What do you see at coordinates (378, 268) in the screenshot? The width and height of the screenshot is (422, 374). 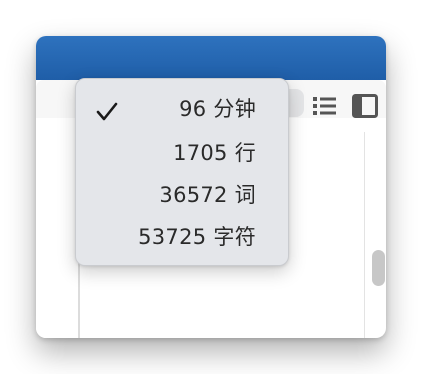 I see `scrollbar-thumb` at bounding box center [378, 268].